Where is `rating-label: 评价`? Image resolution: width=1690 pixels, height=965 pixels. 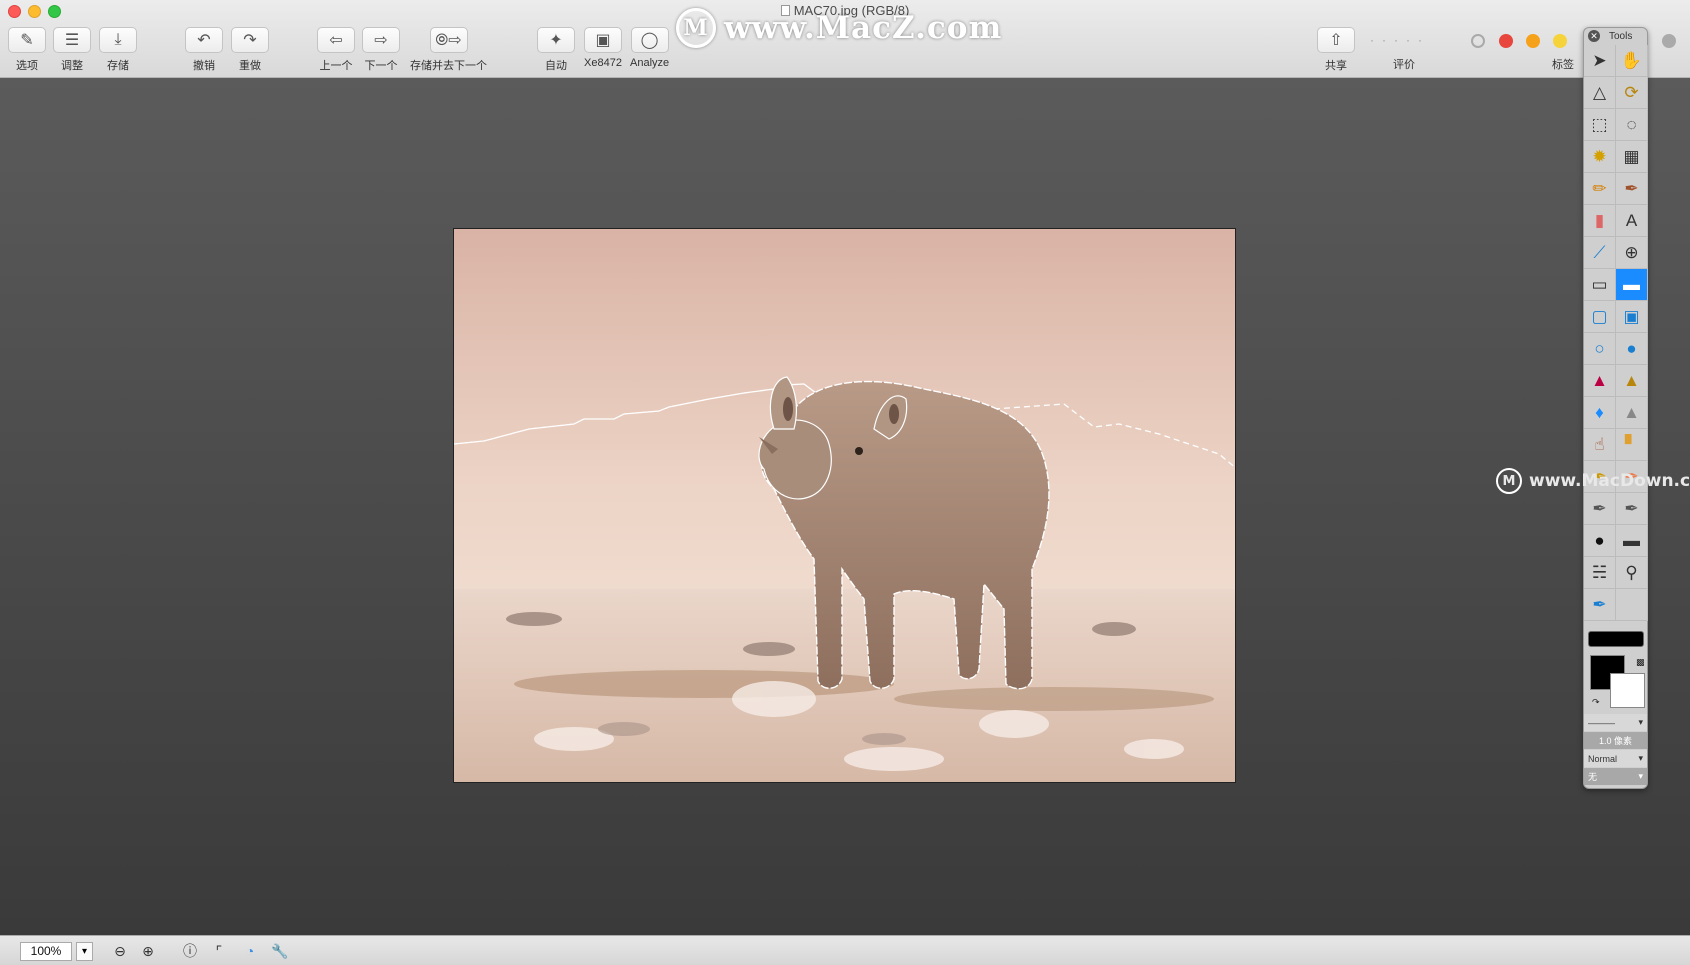
rating-label: 评价 is located at coordinates (1404, 65).